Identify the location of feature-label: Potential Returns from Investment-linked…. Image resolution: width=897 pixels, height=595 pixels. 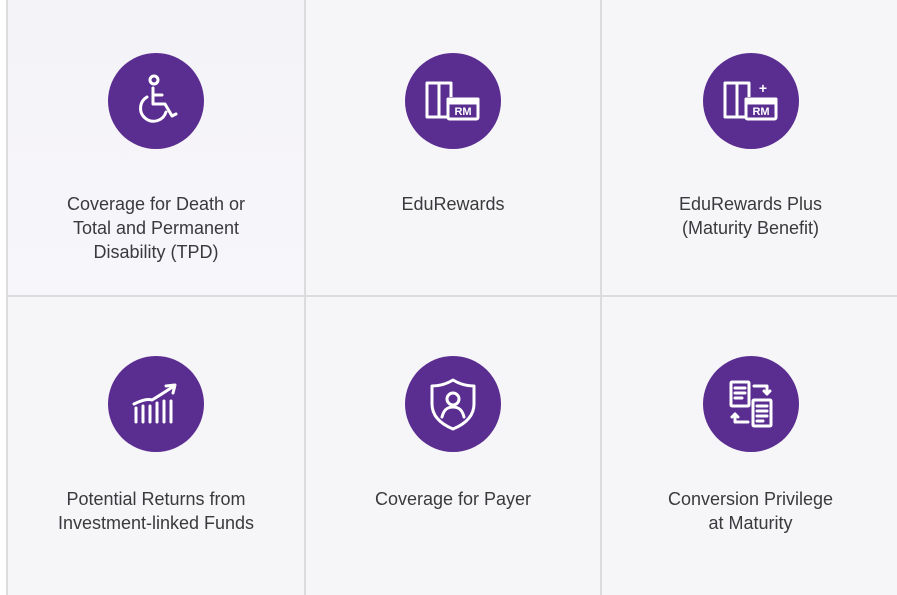
(156, 511).